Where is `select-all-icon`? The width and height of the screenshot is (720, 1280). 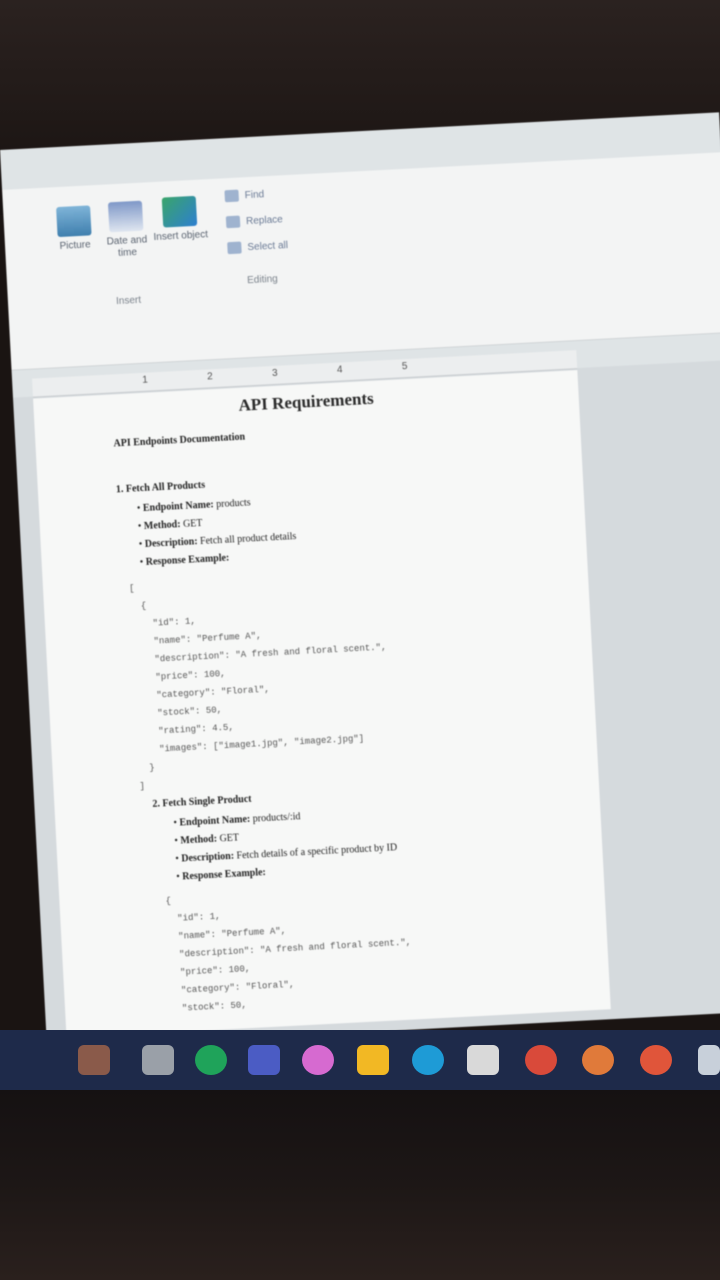 select-all-icon is located at coordinates (234, 248).